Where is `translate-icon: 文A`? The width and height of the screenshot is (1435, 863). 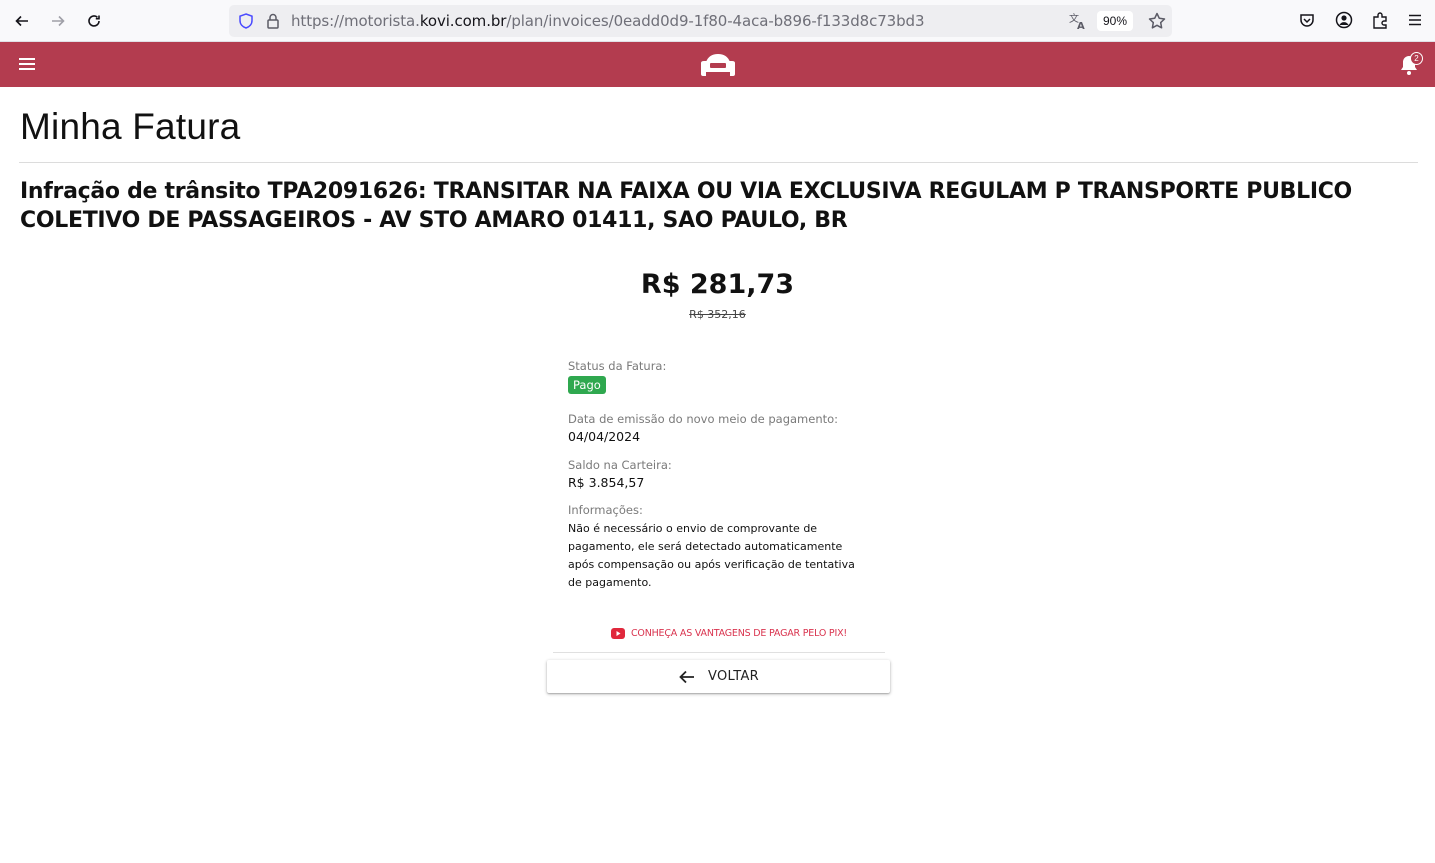 translate-icon: 文A is located at coordinates (1078, 21).